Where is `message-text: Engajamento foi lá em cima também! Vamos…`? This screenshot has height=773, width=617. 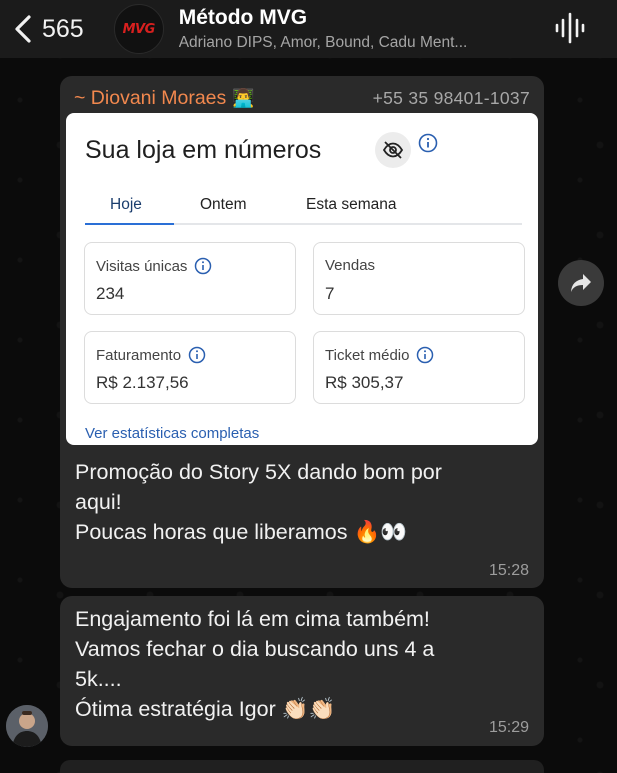
message-text: Engajamento foi lá em cima também! Vamos… is located at coordinates (303, 664).